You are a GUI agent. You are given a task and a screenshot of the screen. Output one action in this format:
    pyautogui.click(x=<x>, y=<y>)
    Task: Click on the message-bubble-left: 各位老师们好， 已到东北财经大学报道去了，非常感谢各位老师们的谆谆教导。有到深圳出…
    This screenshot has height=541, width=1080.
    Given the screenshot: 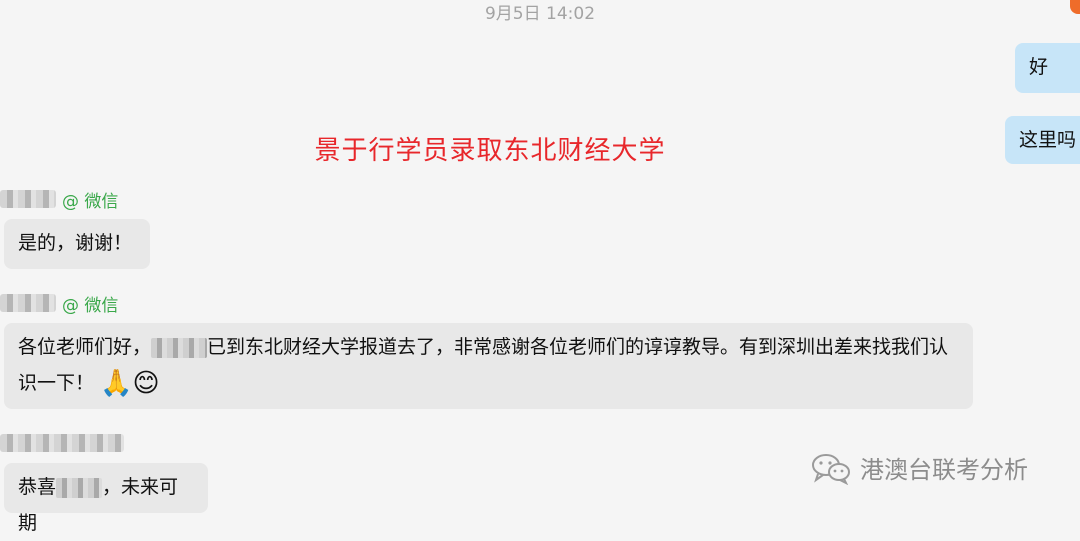 What is the action you would take?
    pyautogui.click(x=488, y=366)
    